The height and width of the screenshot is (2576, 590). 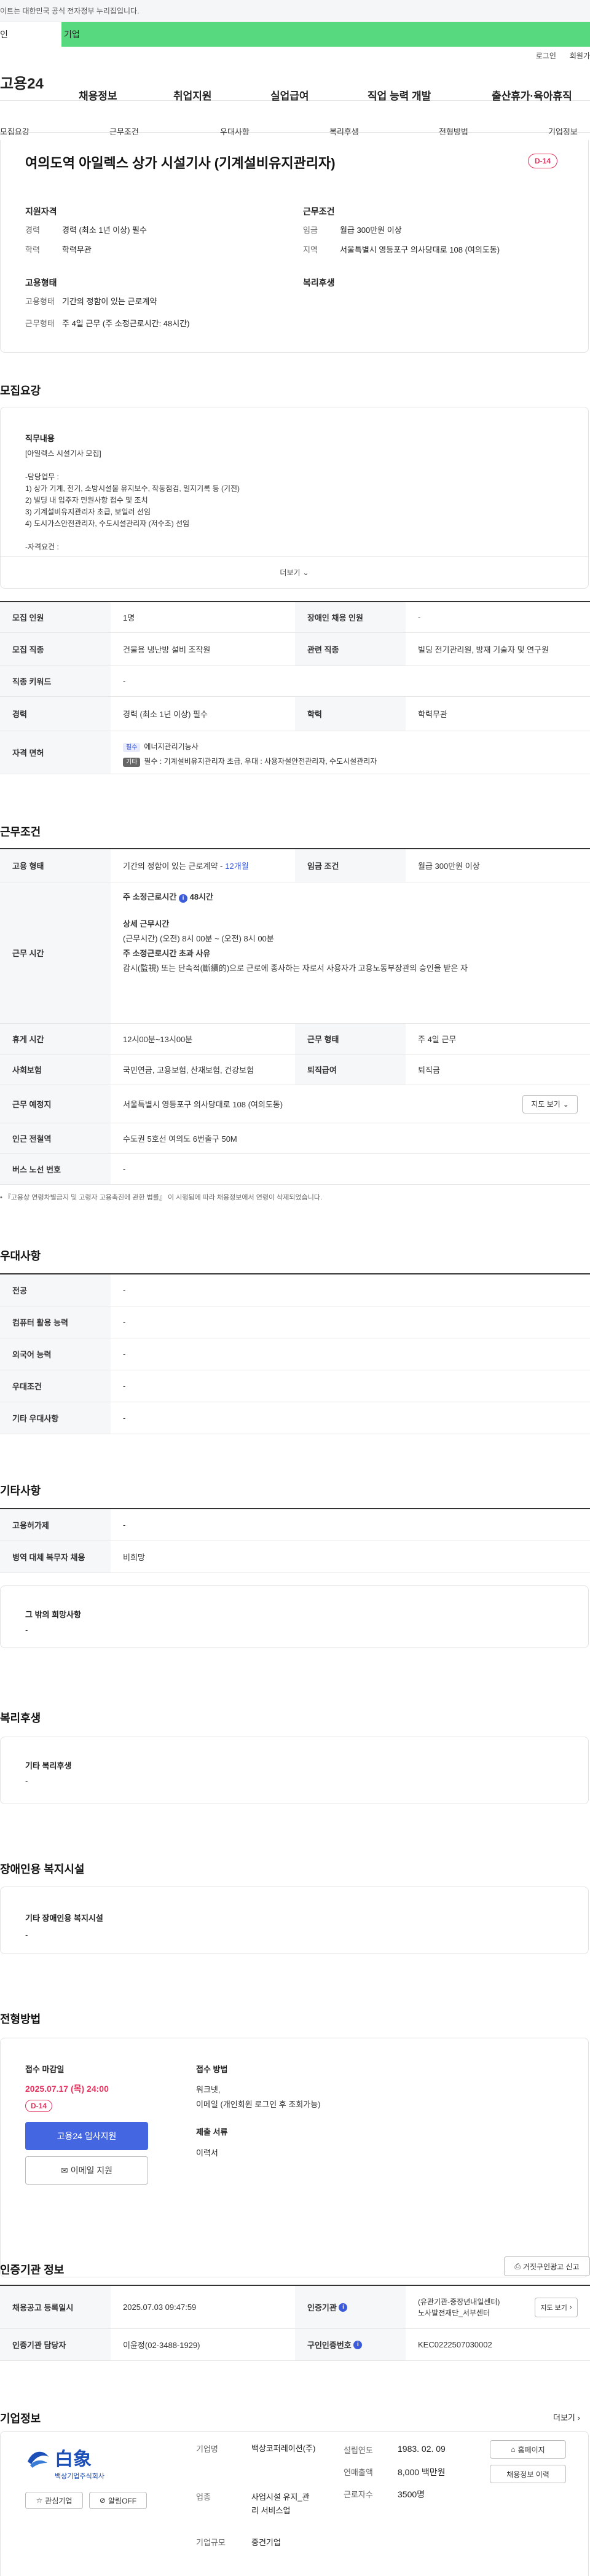 What do you see at coordinates (24, 82) in the screenshot?
I see `site-logo: 고용24` at bounding box center [24, 82].